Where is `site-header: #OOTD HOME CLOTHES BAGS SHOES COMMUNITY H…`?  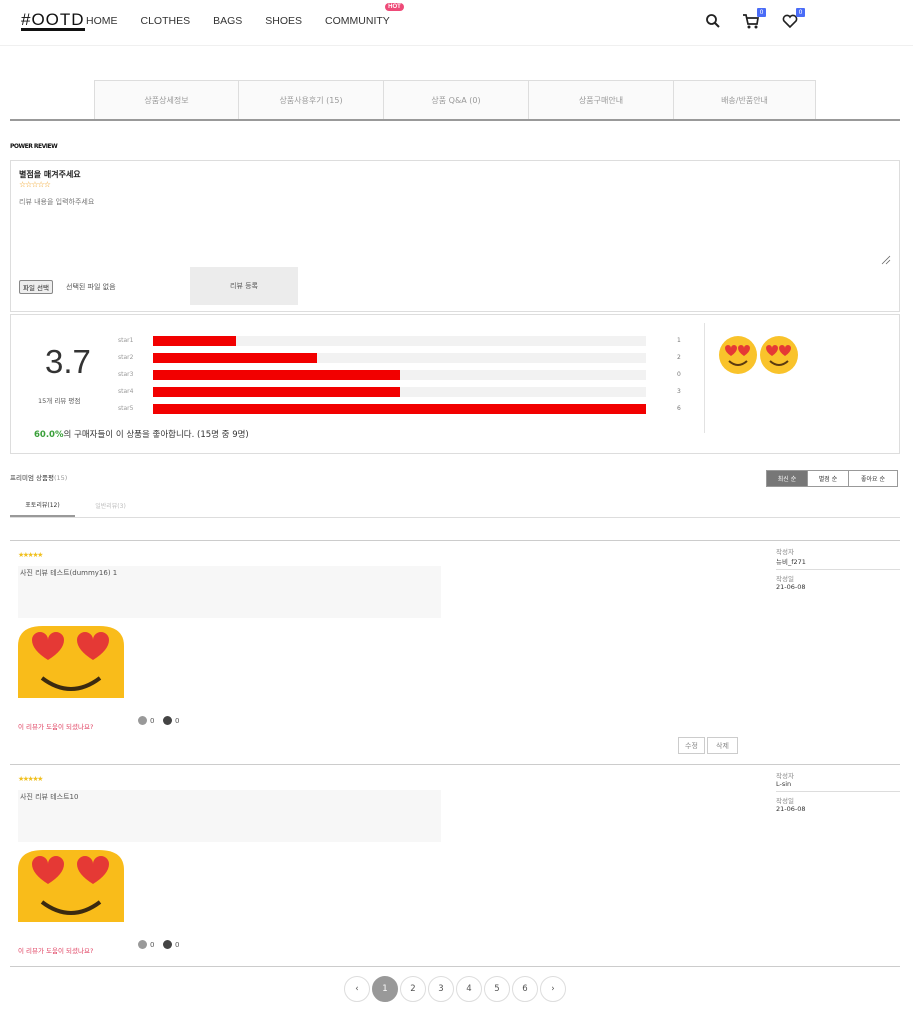 site-header: #OOTD HOME CLOTHES BAGS SHOES COMMUNITY H… is located at coordinates (456, 23).